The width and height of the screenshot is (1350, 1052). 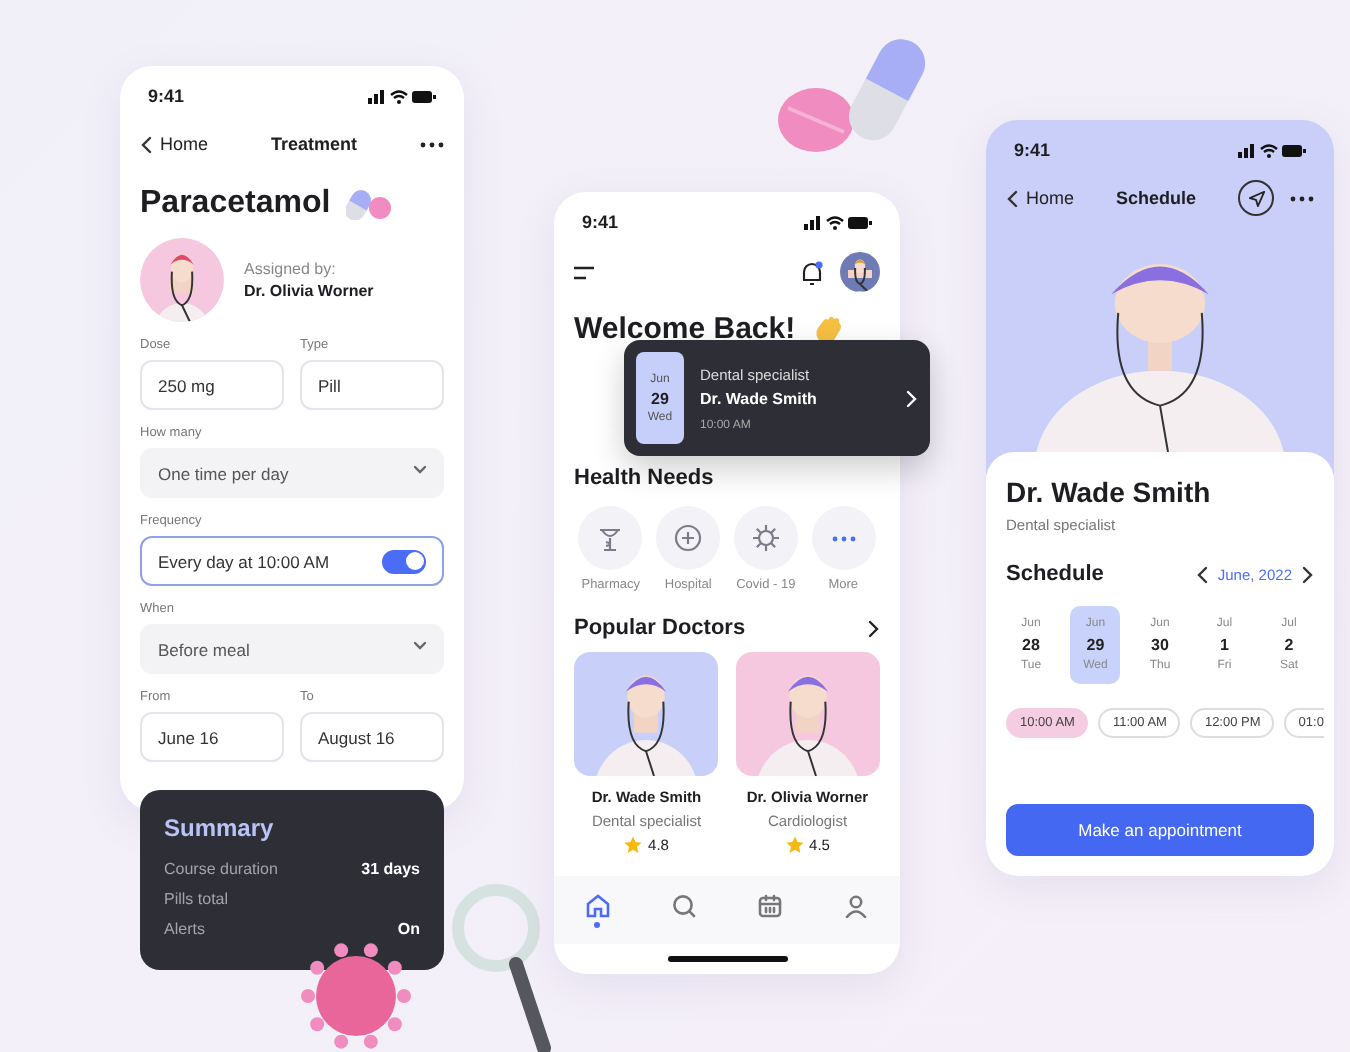 What do you see at coordinates (1156, 198) in the screenshot?
I see `screen-title: Schedule` at bounding box center [1156, 198].